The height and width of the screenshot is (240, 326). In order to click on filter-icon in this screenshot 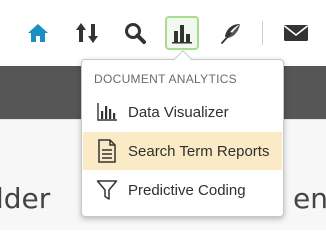, I will do `click(107, 190)`.